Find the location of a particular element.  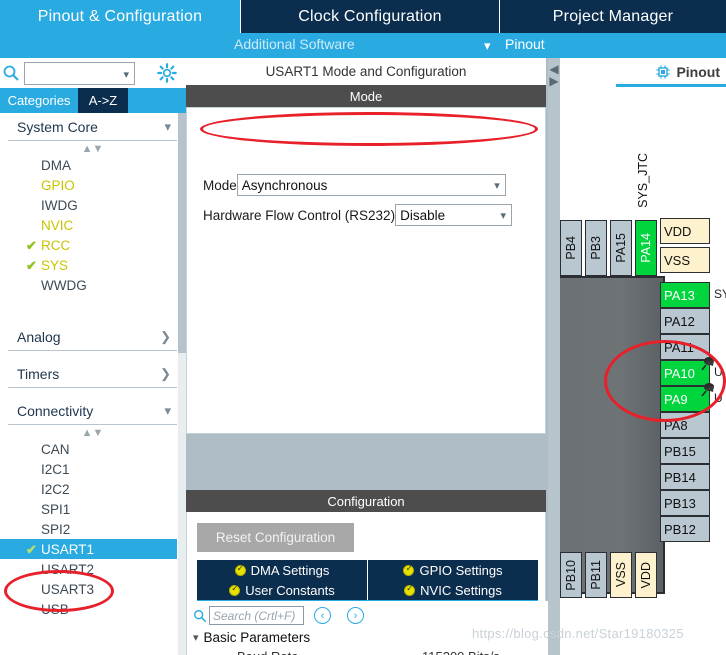

pin-vdd-right: VDD is located at coordinates (685, 231).